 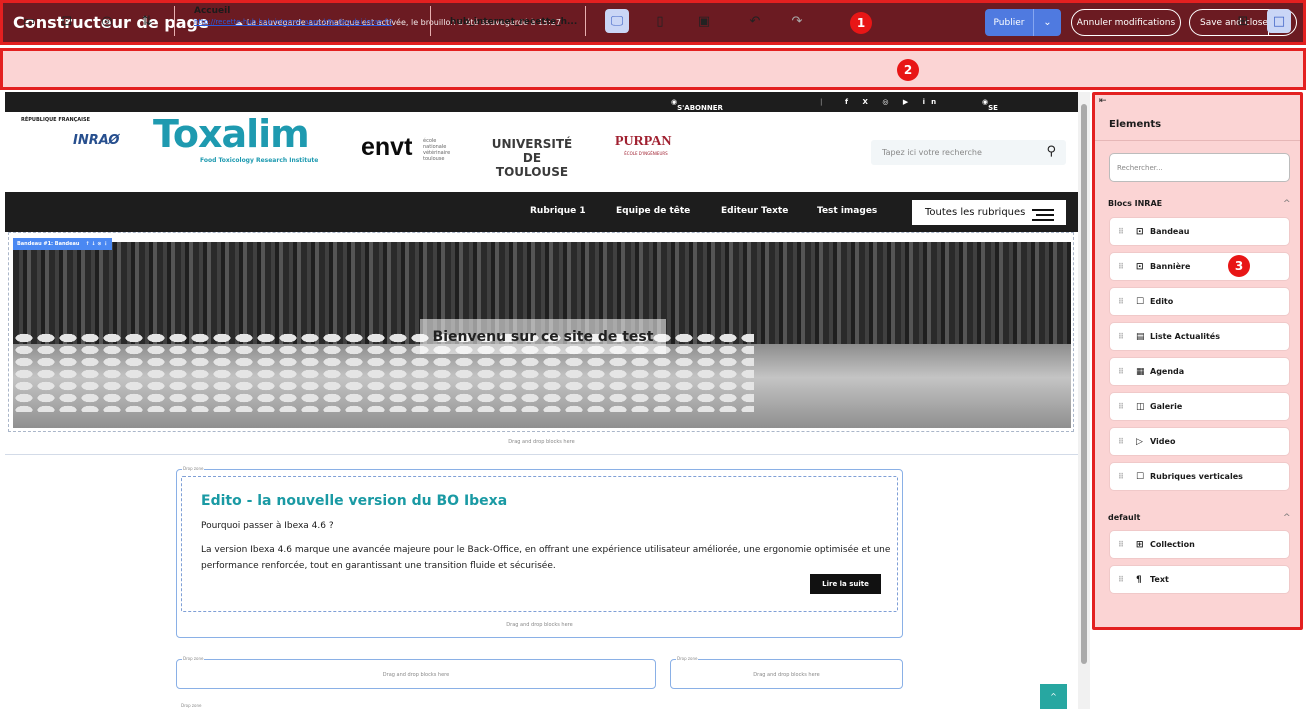 What do you see at coordinates (1009, 22) in the screenshot?
I see `publish-label: Publier` at bounding box center [1009, 22].